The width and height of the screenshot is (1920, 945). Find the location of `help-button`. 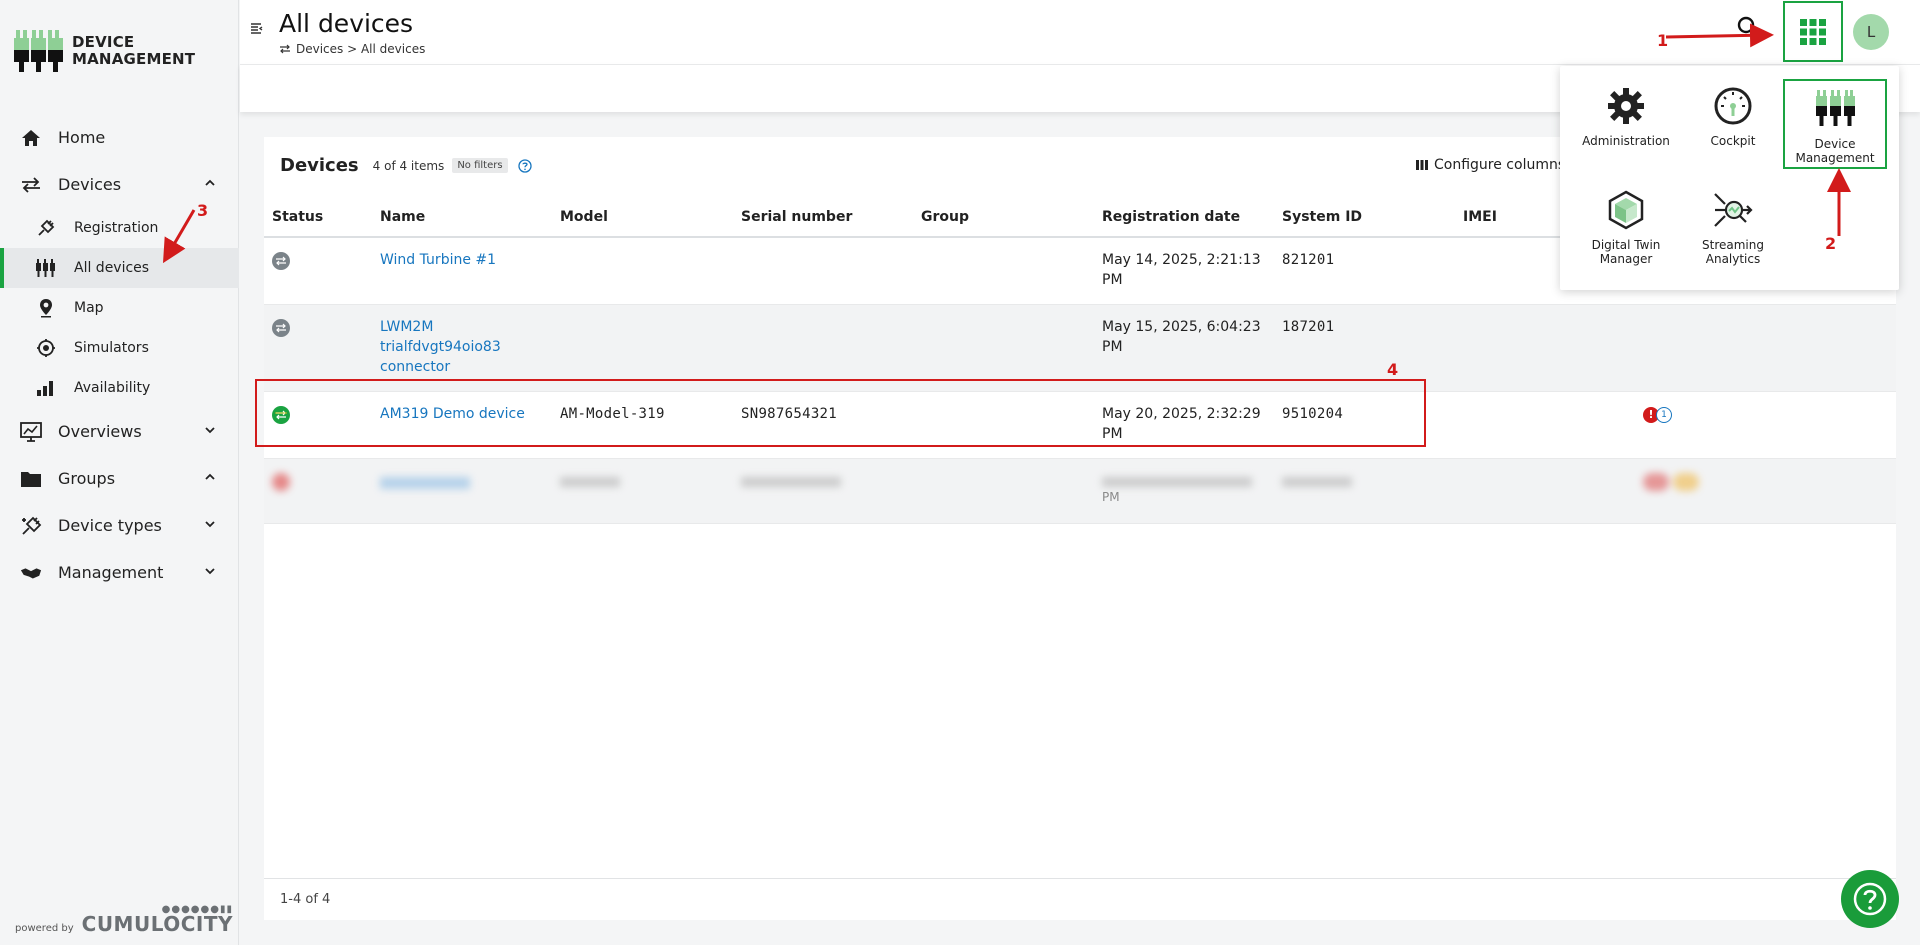

help-button is located at coordinates (1870, 899).